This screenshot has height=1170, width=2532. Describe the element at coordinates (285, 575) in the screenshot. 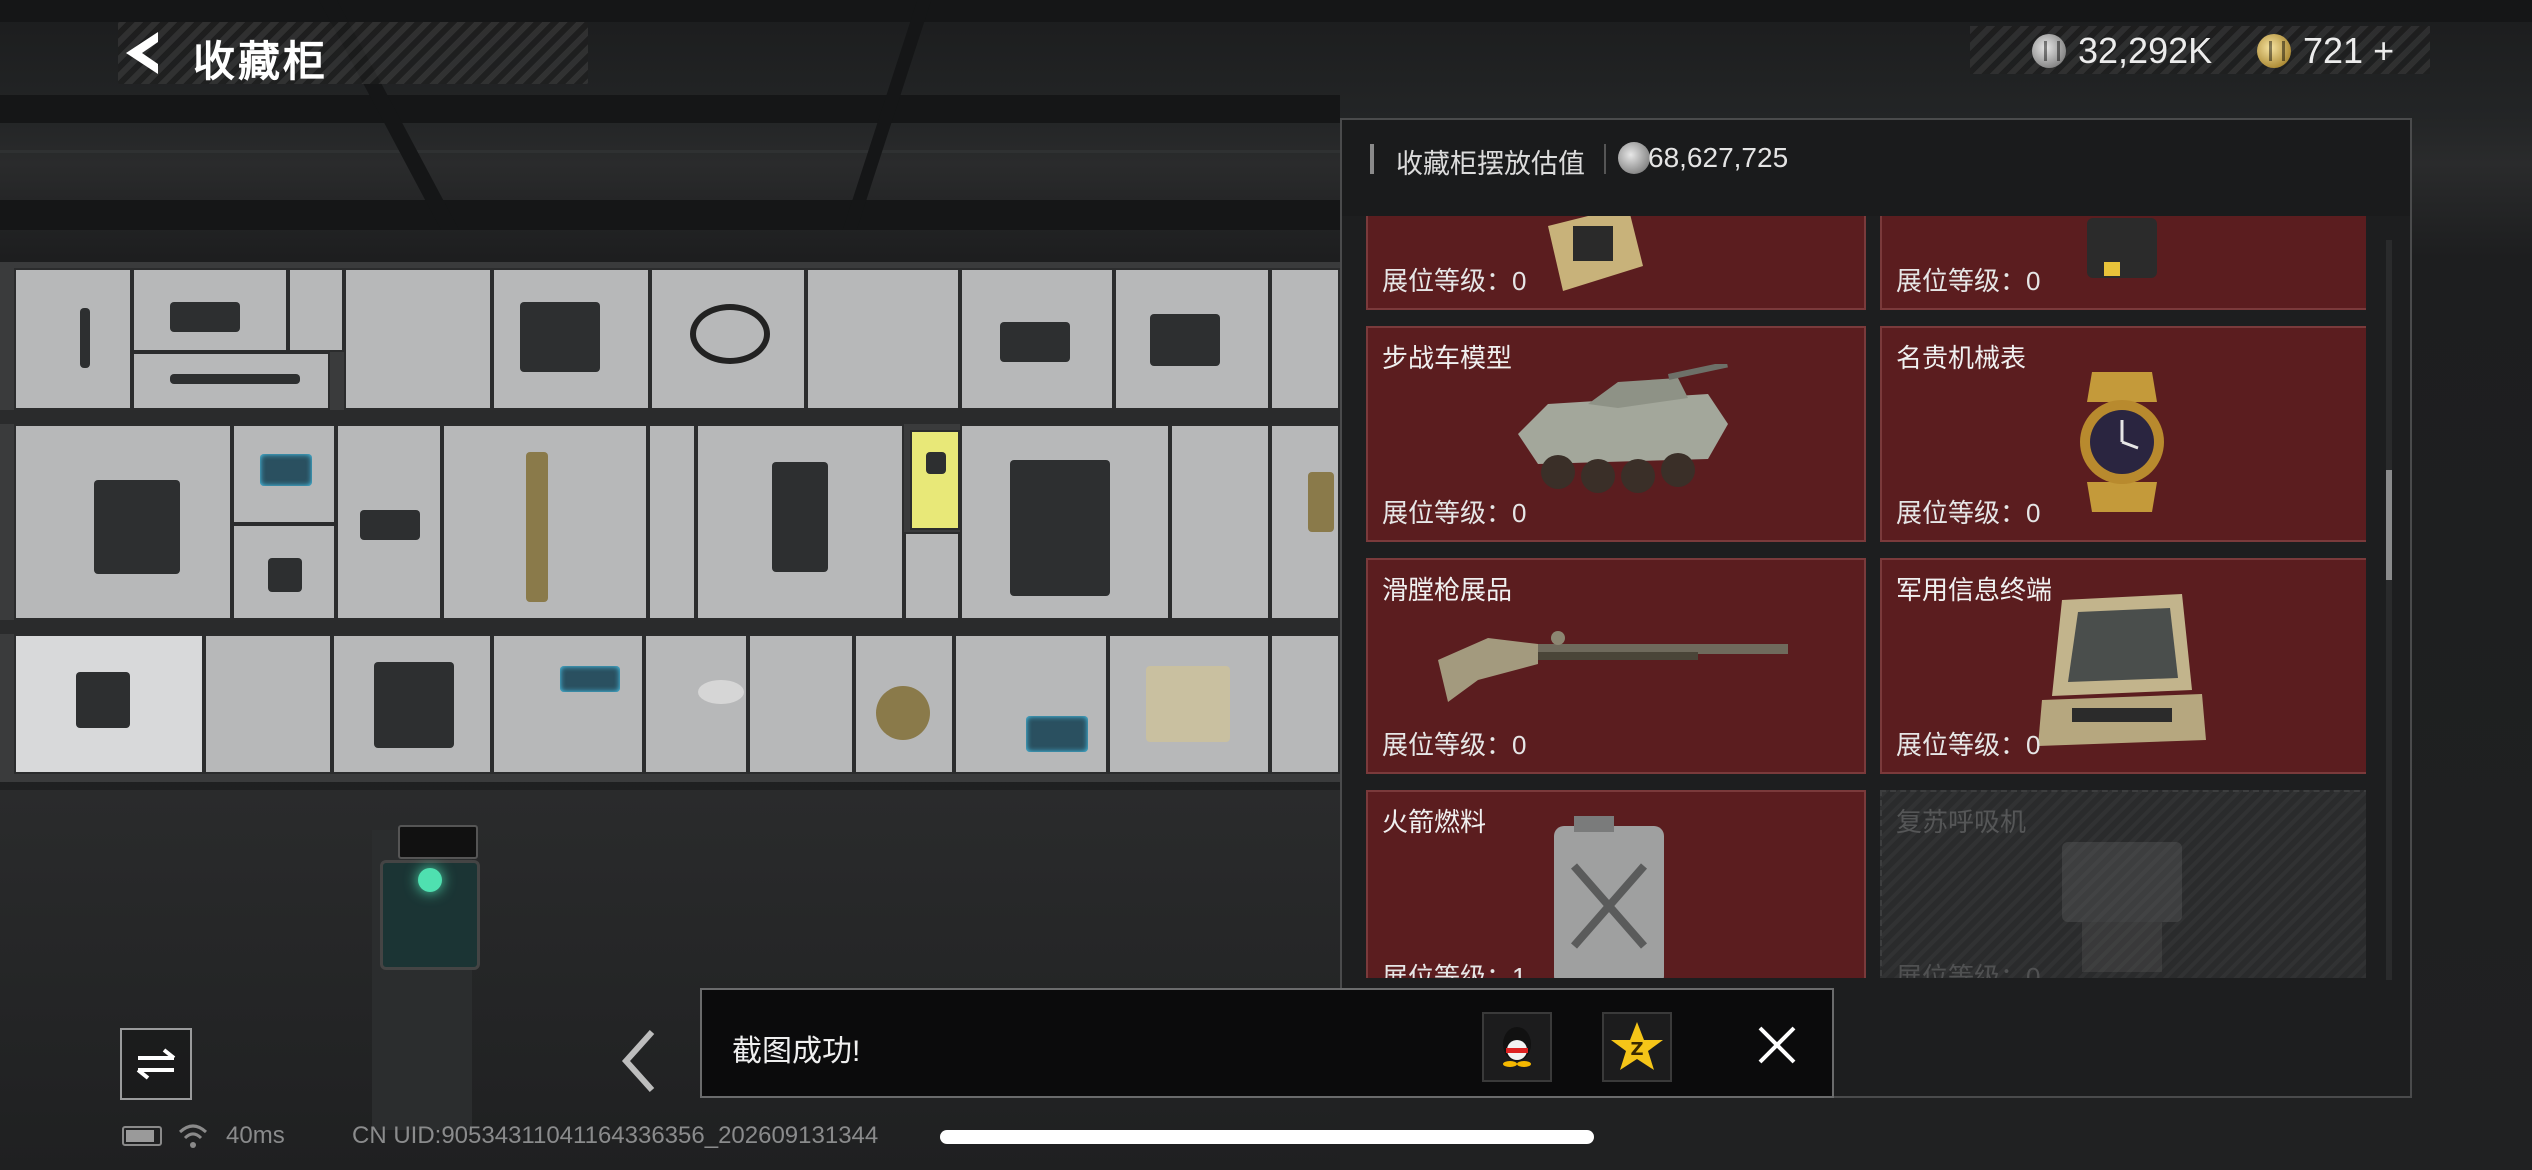

I see `box-icon` at that location.